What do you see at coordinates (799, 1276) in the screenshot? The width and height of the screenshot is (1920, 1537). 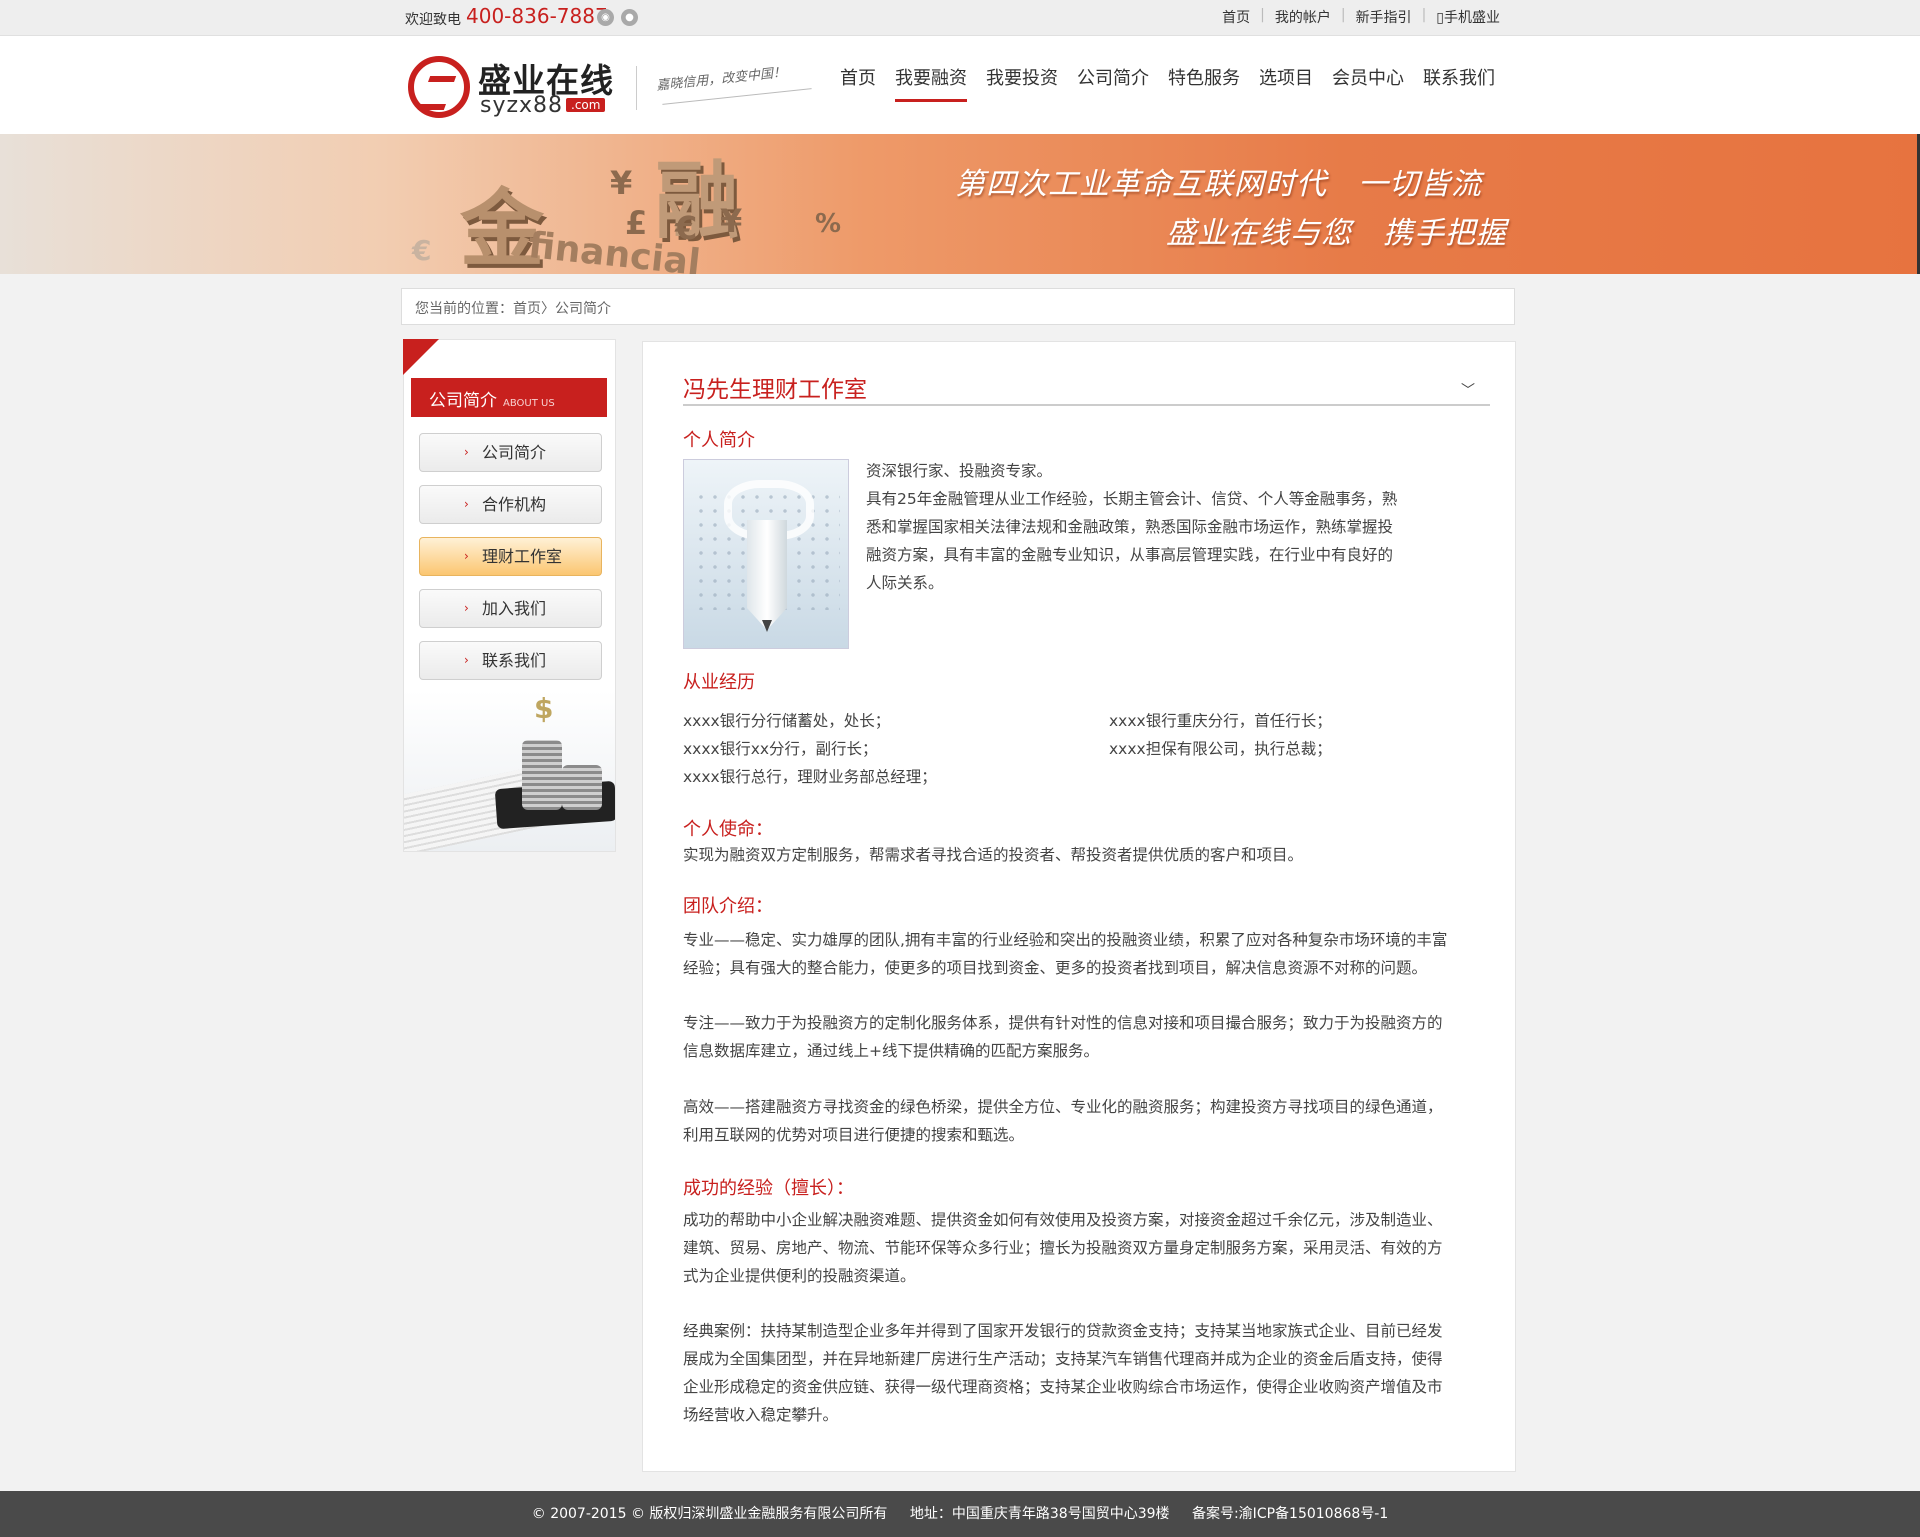 I see `text-line: 式为企业提供便利的投融资渠道。` at bounding box center [799, 1276].